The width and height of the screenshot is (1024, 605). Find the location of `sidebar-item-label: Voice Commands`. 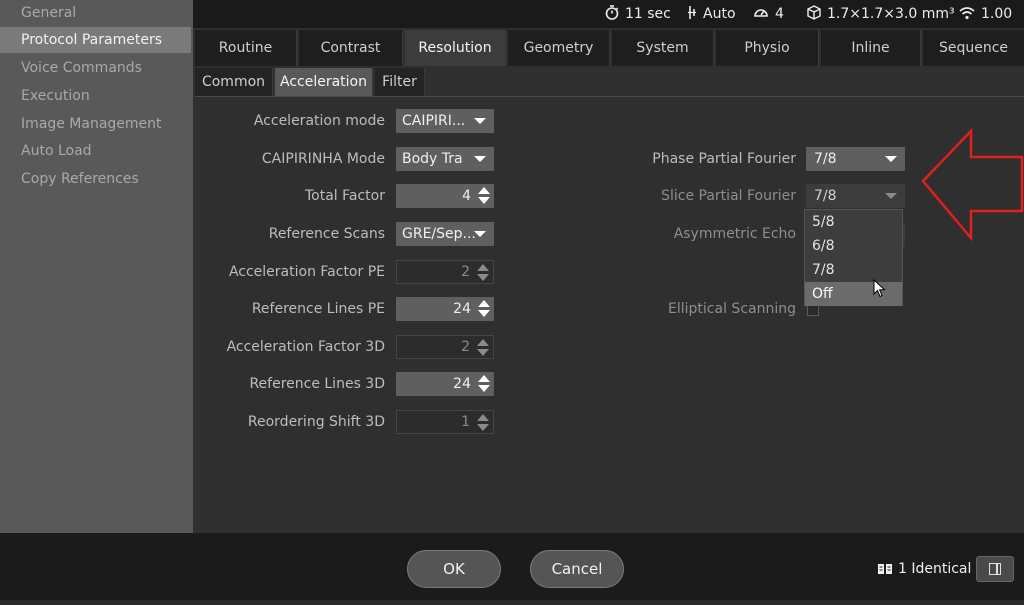

sidebar-item-label: Voice Commands is located at coordinates (81, 68).